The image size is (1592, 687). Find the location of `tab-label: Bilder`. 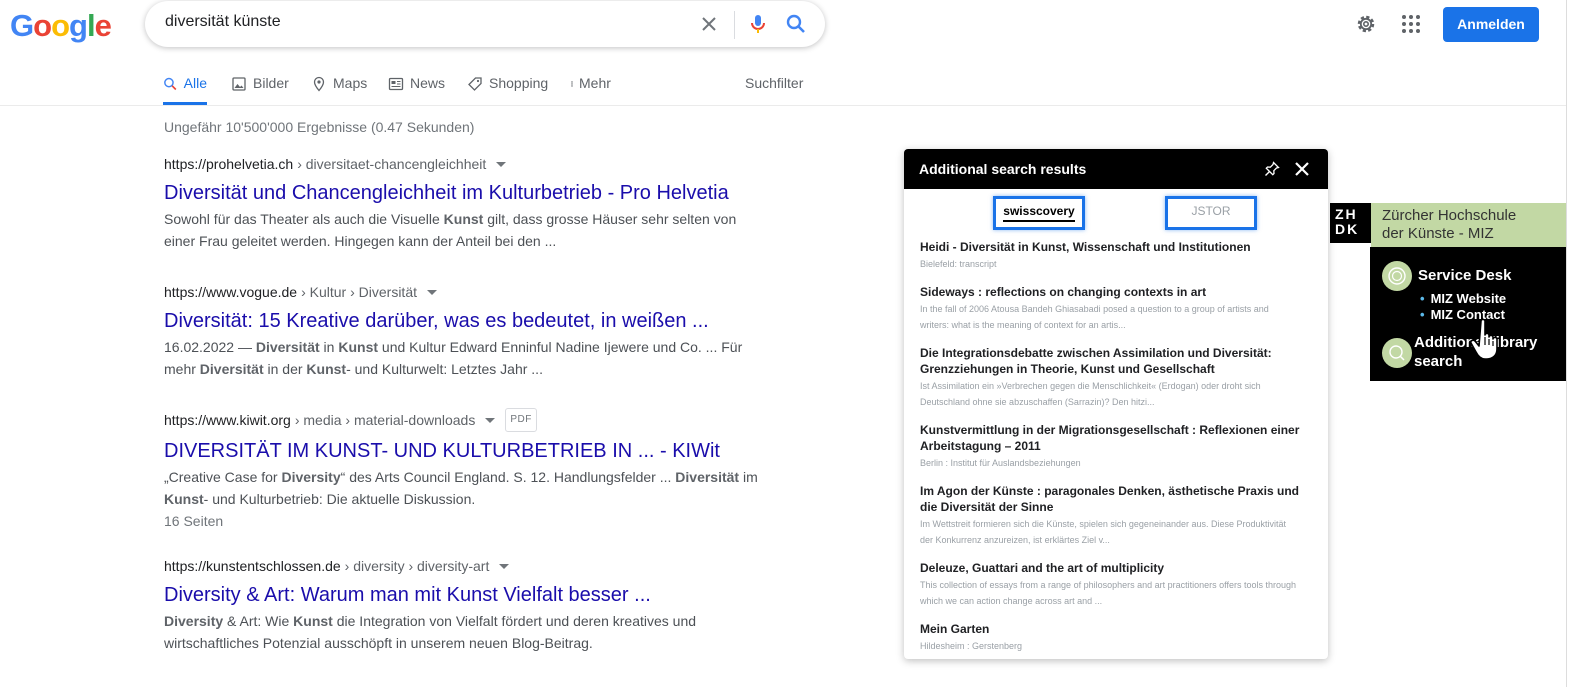

tab-label: Bilder is located at coordinates (271, 83).